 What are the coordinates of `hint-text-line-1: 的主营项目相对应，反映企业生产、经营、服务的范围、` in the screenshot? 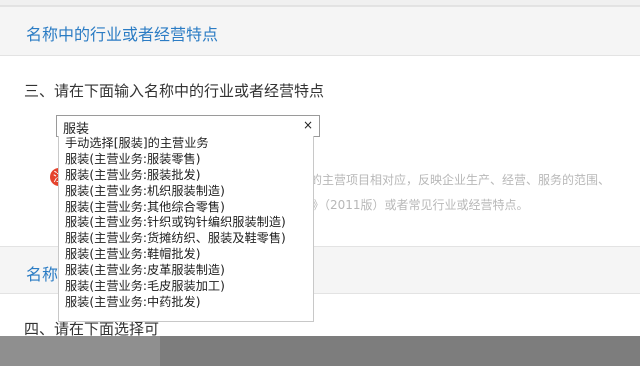 It's located at (460, 180).